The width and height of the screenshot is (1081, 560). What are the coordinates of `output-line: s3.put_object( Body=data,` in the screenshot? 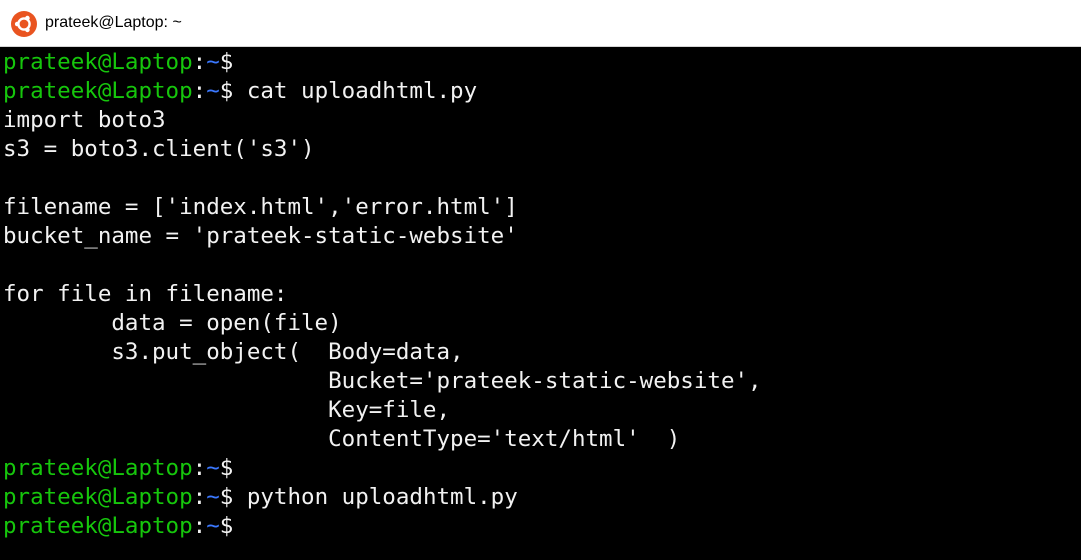 It's located at (233, 352).